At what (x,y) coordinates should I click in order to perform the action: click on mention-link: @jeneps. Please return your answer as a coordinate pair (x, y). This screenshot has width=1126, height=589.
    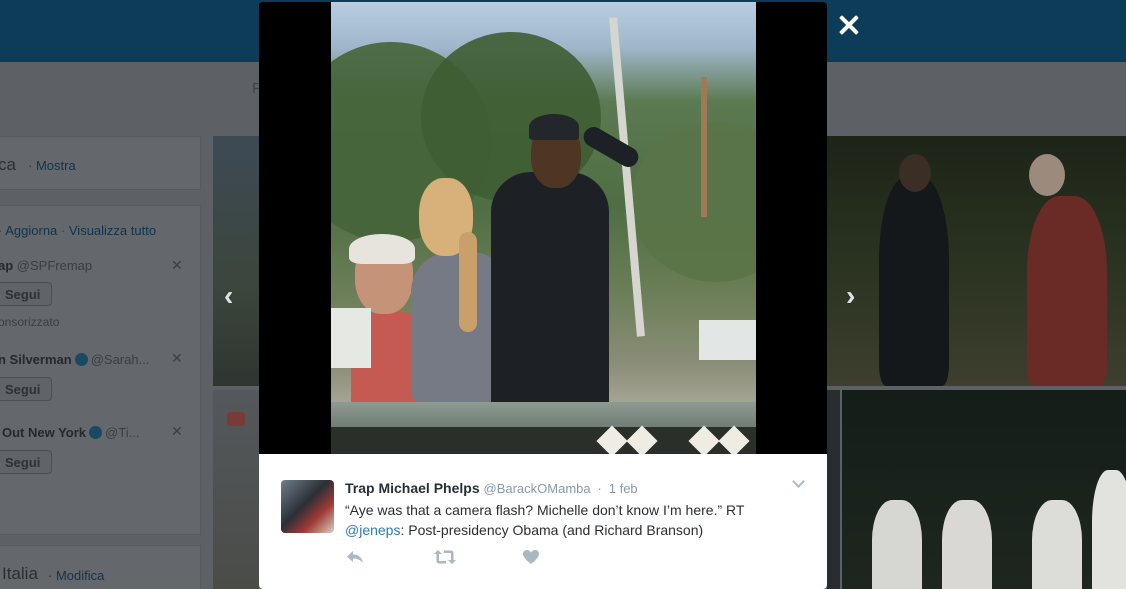
    Looking at the image, I should click on (372, 530).